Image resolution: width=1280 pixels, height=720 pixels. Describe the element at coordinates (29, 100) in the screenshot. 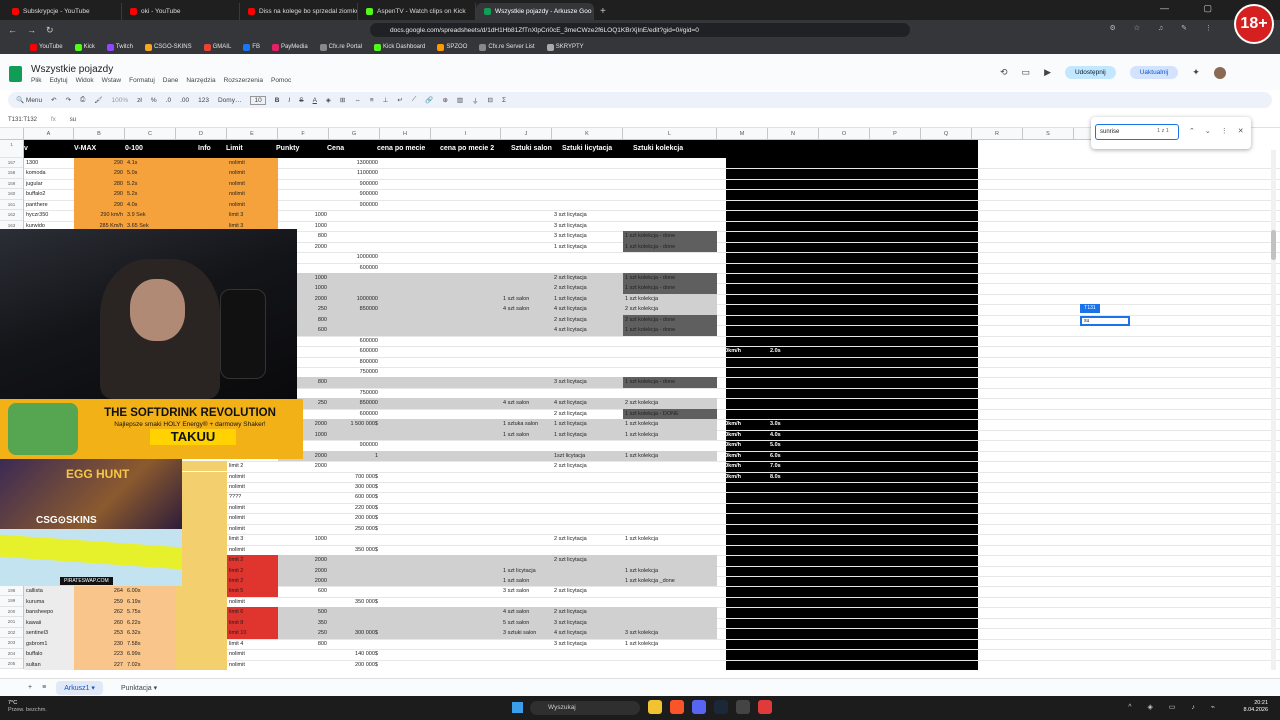

I see `search-menu-button: 🔍 Menu` at that location.